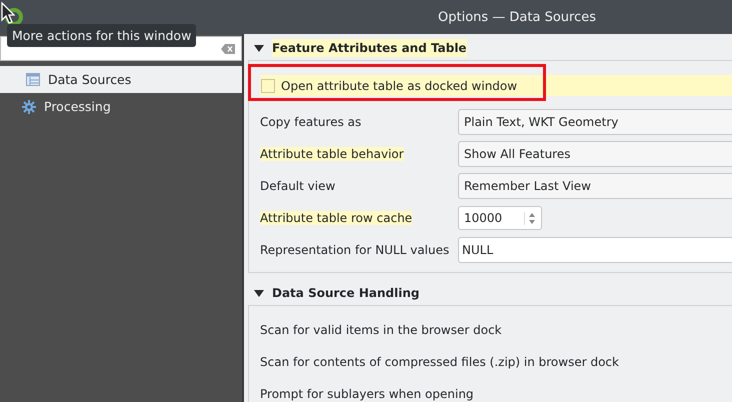 Image resolution: width=732 pixels, height=402 pixels. Describe the element at coordinates (121, 106) in the screenshot. I see `sidebar-item: Processing` at that location.